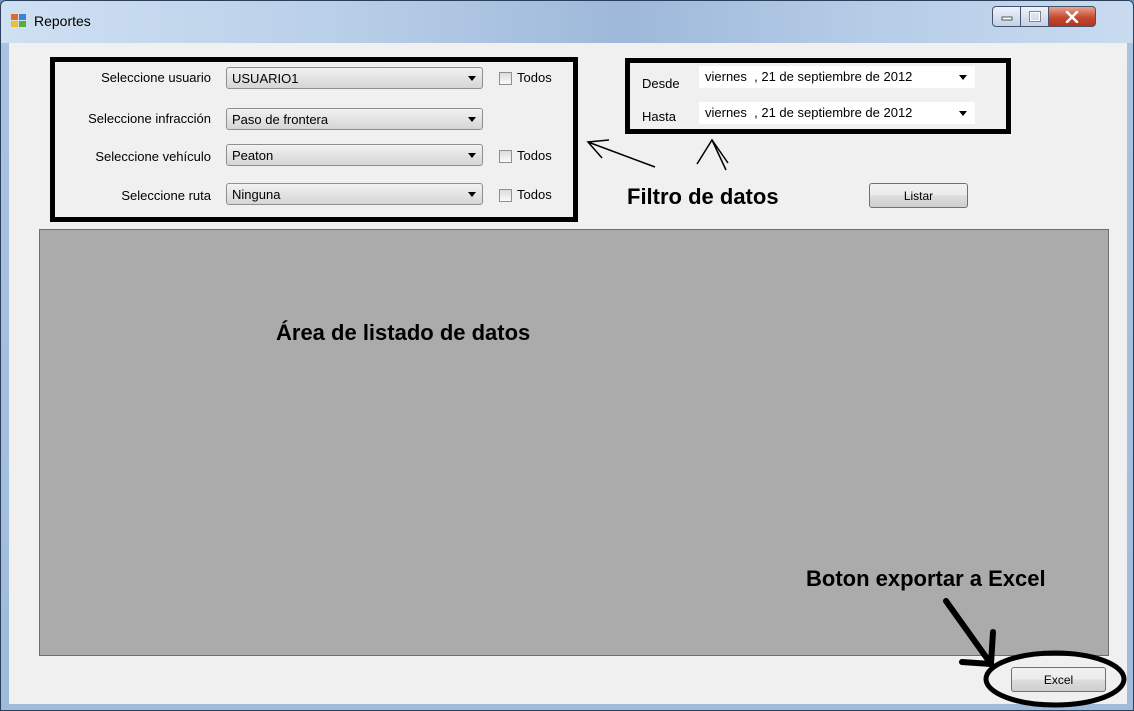 The width and height of the screenshot is (1134, 711). What do you see at coordinates (314, 139) in the screenshot?
I see `filter-highlight-box` at bounding box center [314, 139].